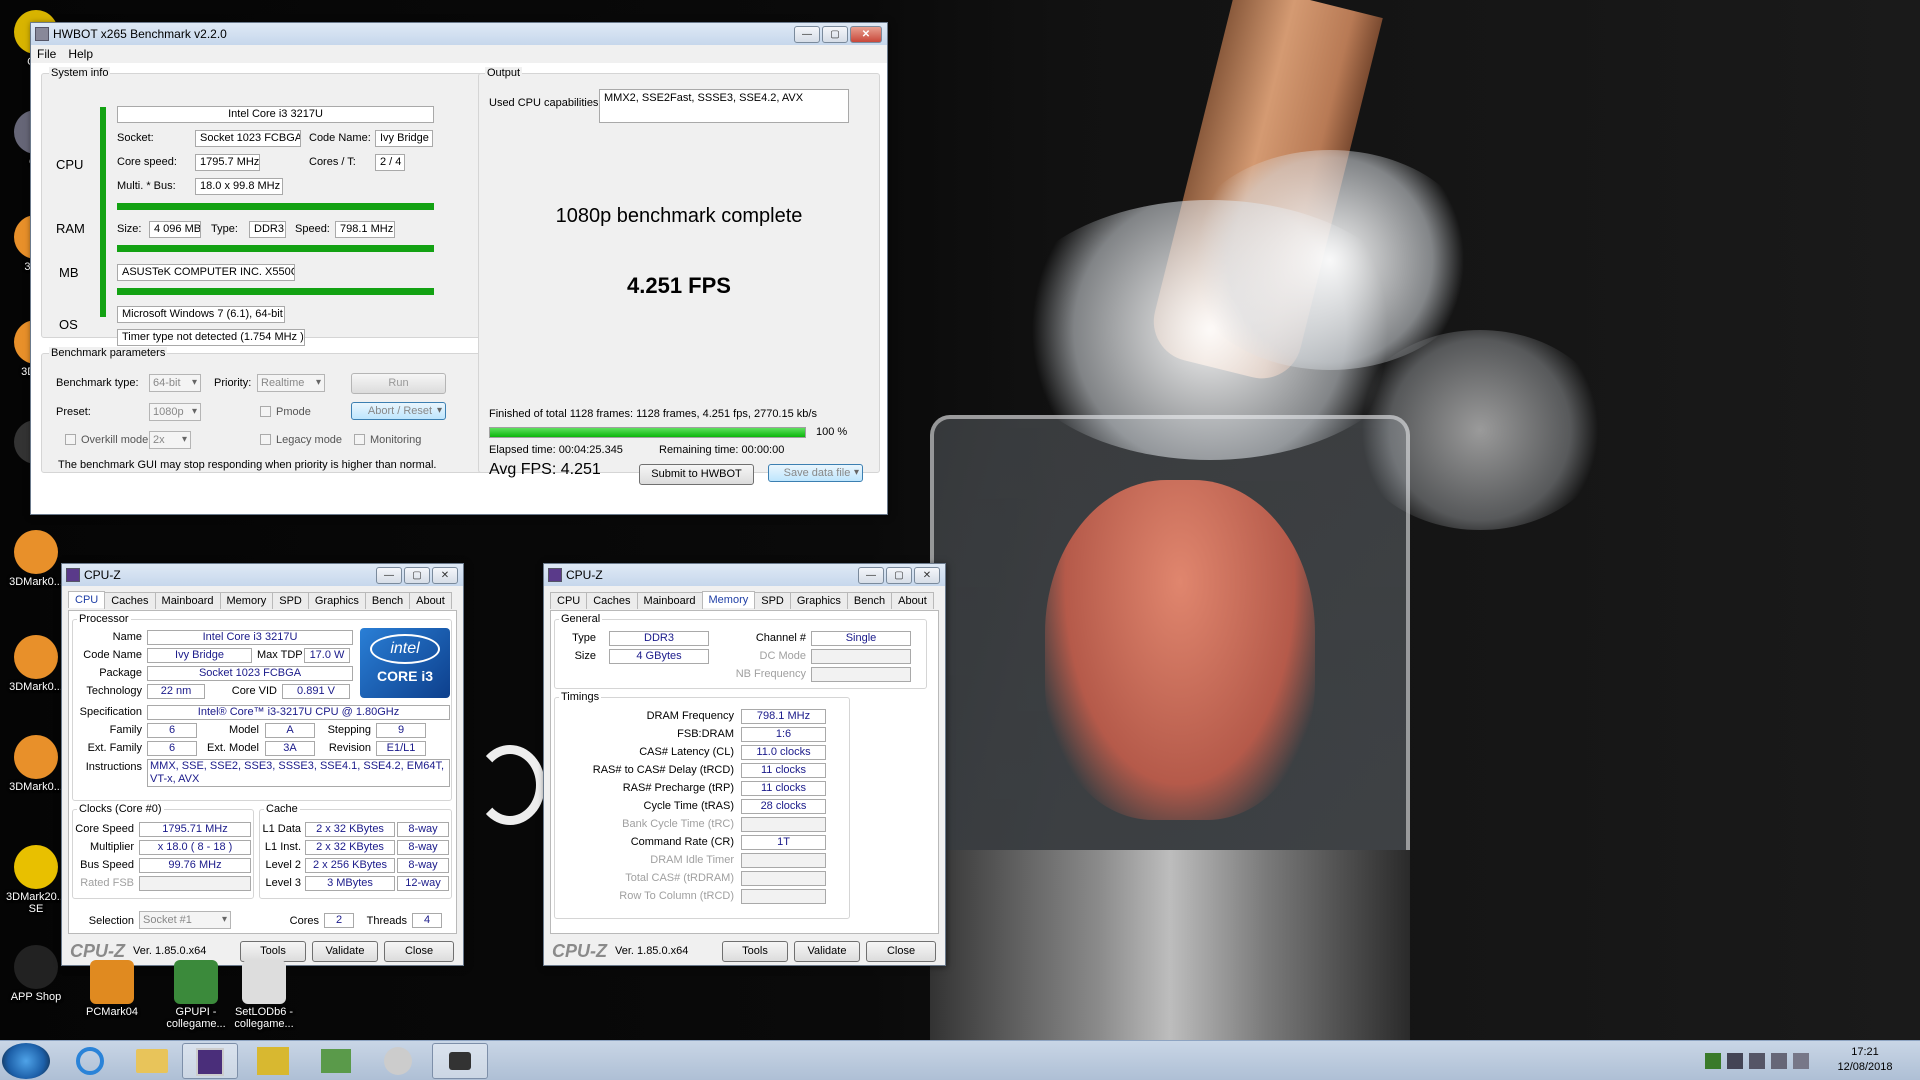 The height and width of the screenshot is (1080, 1920). I want to click on model-value: A, so click(290, 730).